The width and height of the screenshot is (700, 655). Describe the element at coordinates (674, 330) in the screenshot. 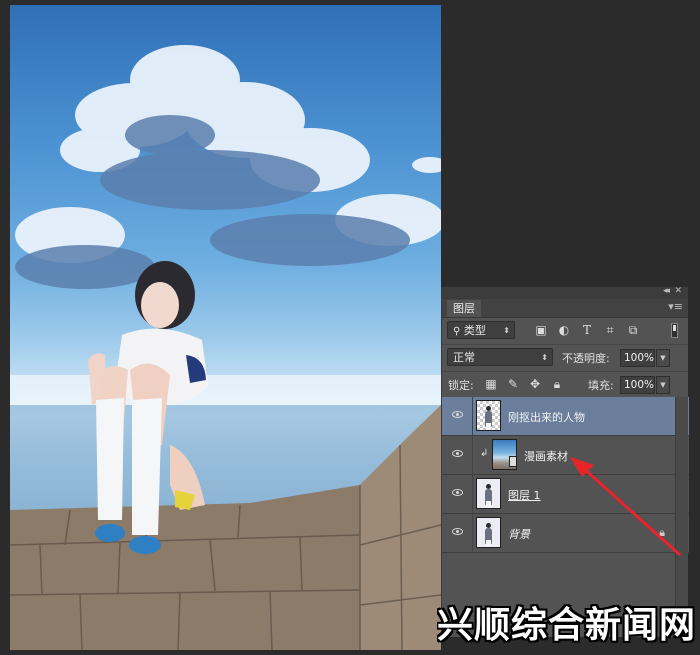

I see `filter-toggle-switch` at that location.